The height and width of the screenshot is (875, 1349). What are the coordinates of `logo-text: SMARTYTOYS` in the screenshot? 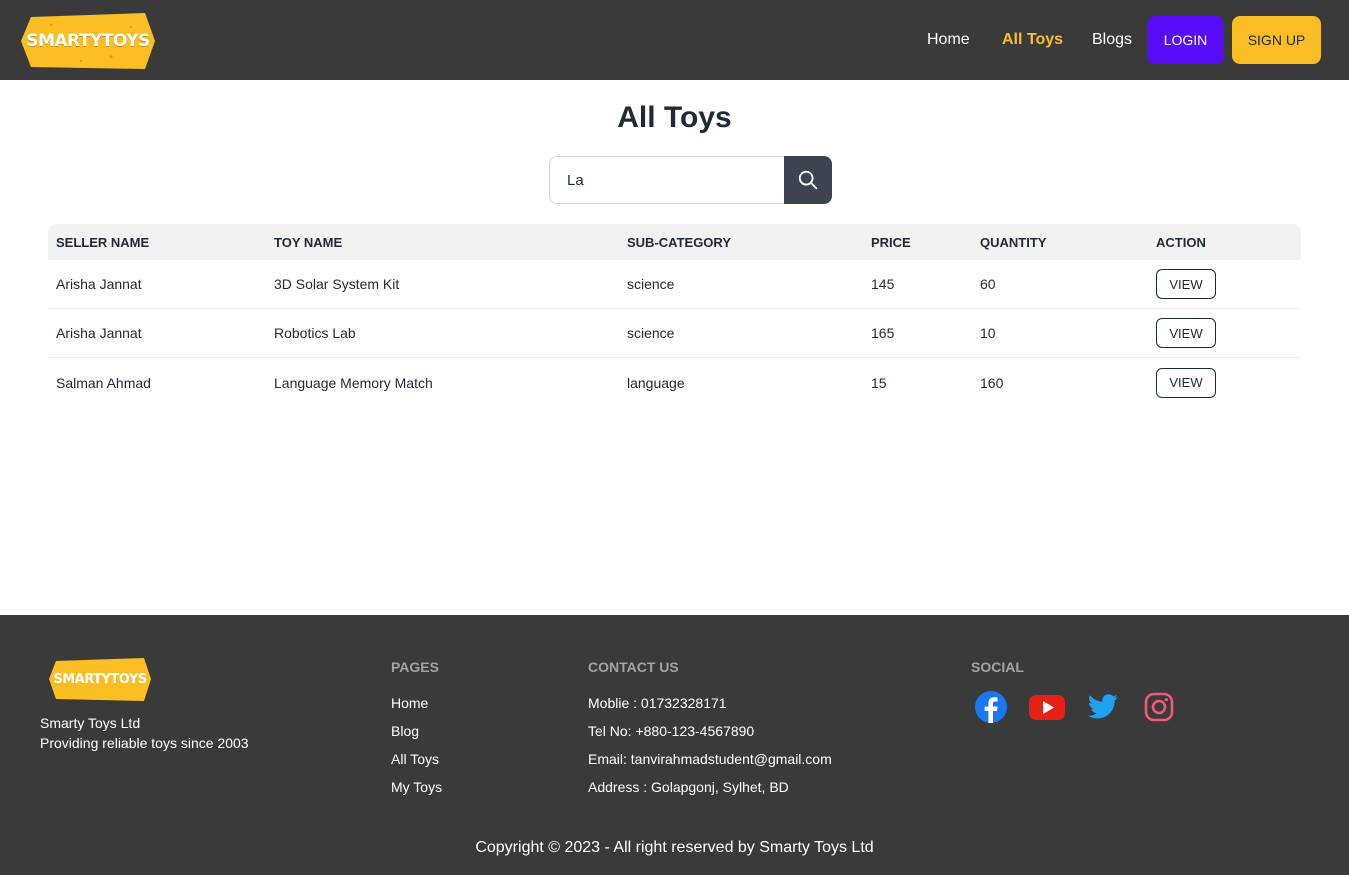 It's located at (88, 41).